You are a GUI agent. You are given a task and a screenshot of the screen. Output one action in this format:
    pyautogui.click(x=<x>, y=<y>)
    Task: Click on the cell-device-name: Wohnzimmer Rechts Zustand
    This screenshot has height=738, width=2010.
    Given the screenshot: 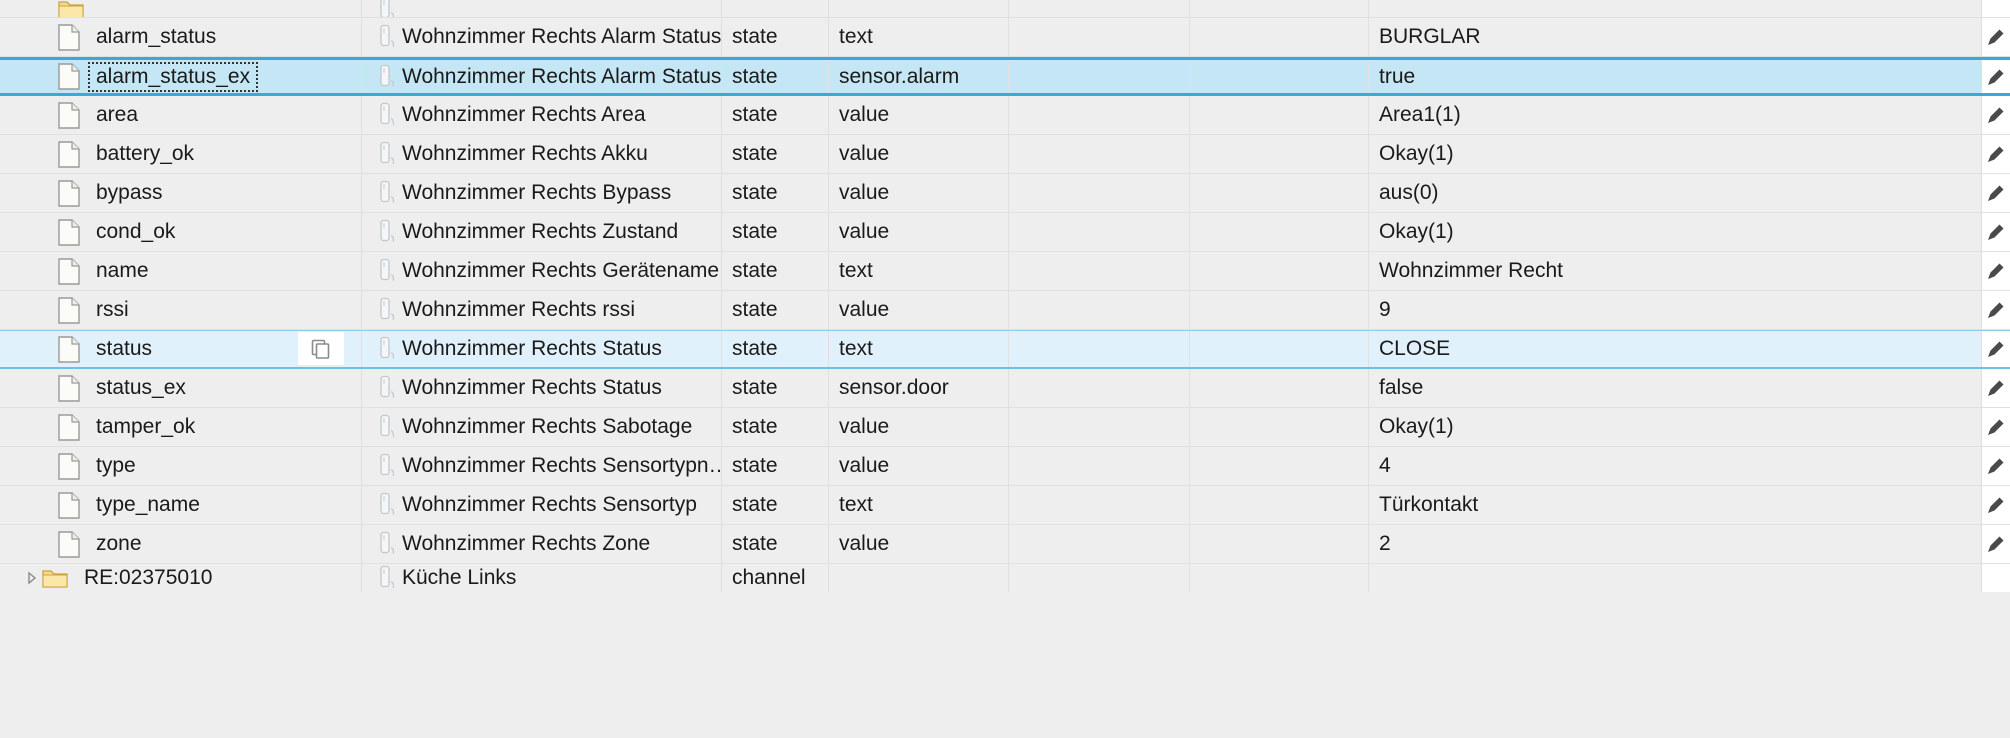 What is the action you would take?
    pyautogui.click(x=542, y=232)
    